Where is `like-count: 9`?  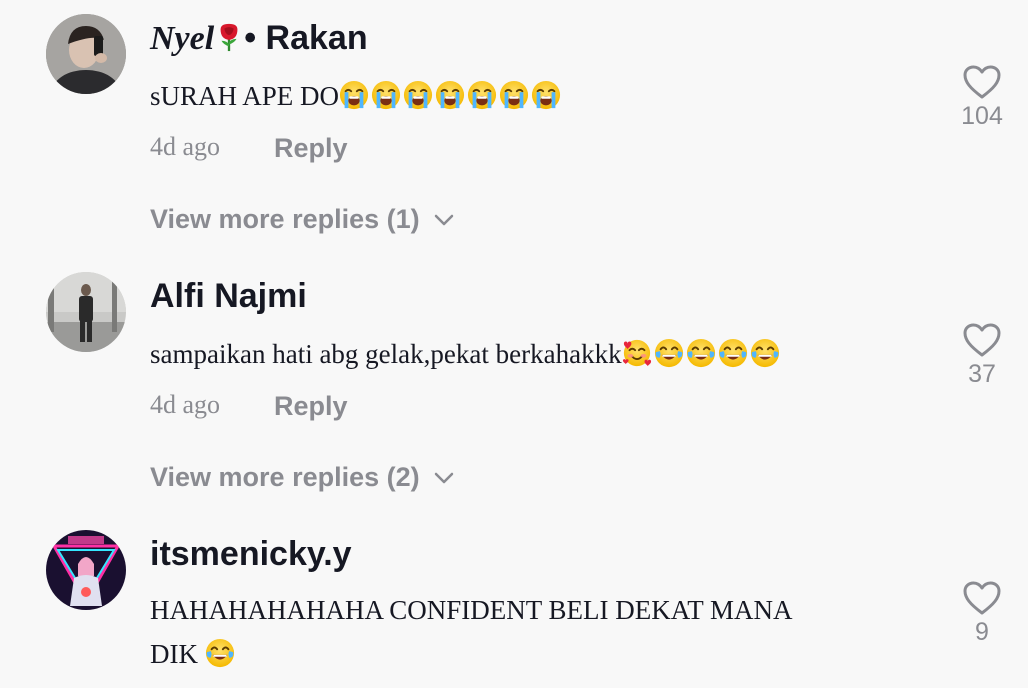 like-count: 9 is located at coordinates (982, 632).